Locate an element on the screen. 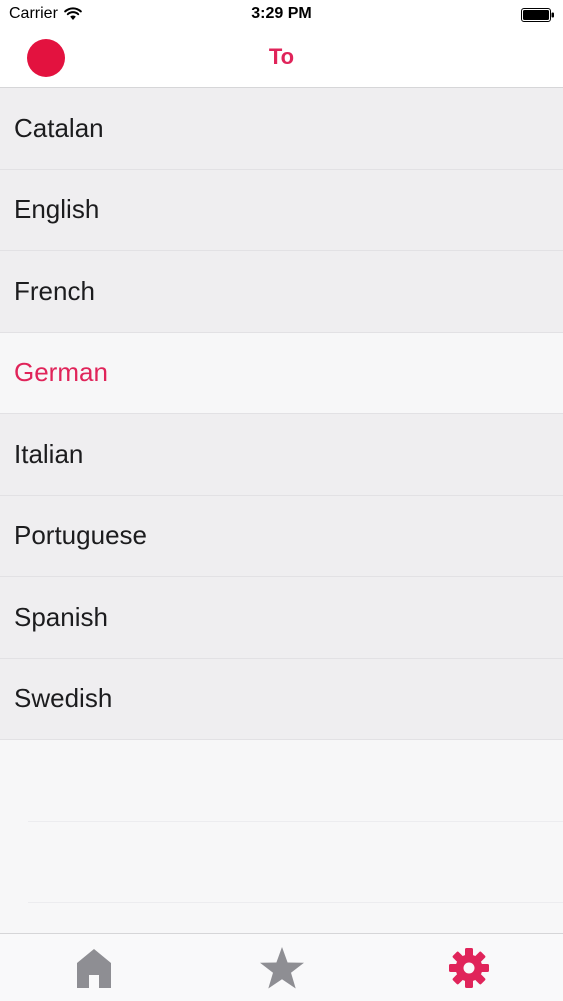  status-bar: Carrier 3:29 PM is located at coordinates (281, 15).